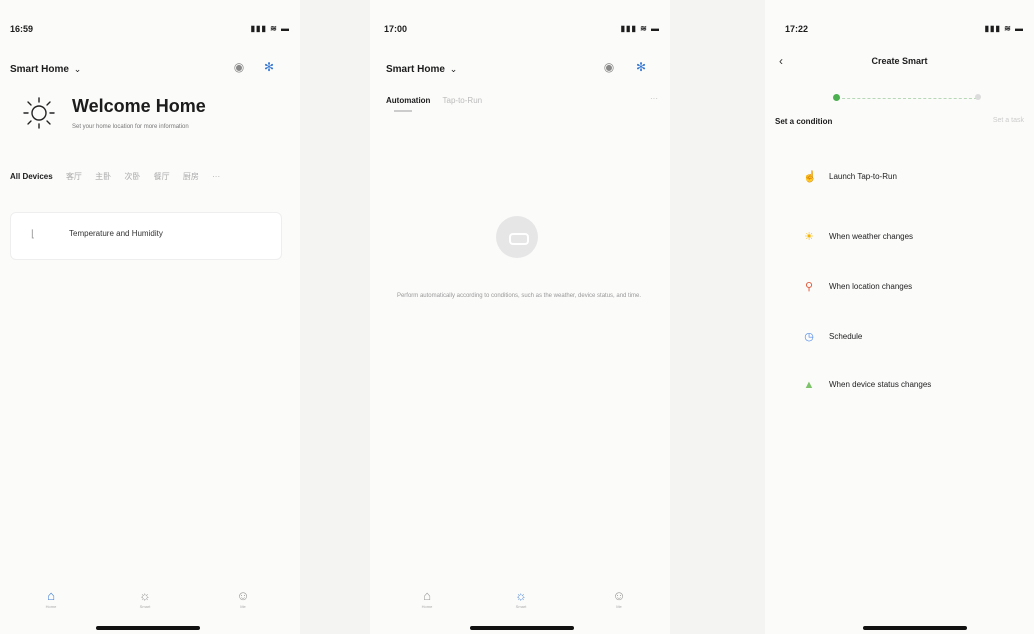 The width and height of the screenshot is (1034, 634). Describe the element at coordinates (463, 100) in the screenshot. I see `tab-tap-to-run: Tap-to-Run` at that location.